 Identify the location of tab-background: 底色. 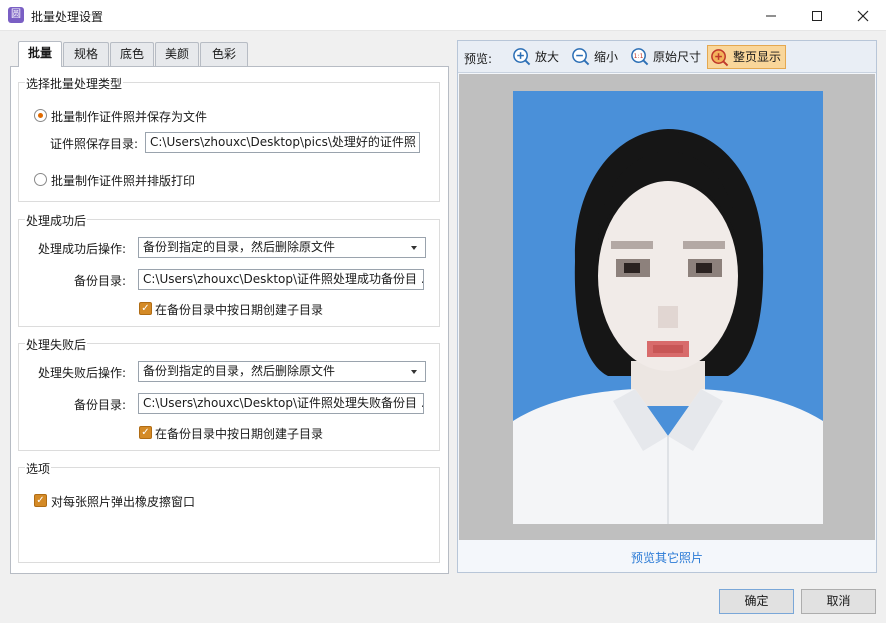
(132, 54).